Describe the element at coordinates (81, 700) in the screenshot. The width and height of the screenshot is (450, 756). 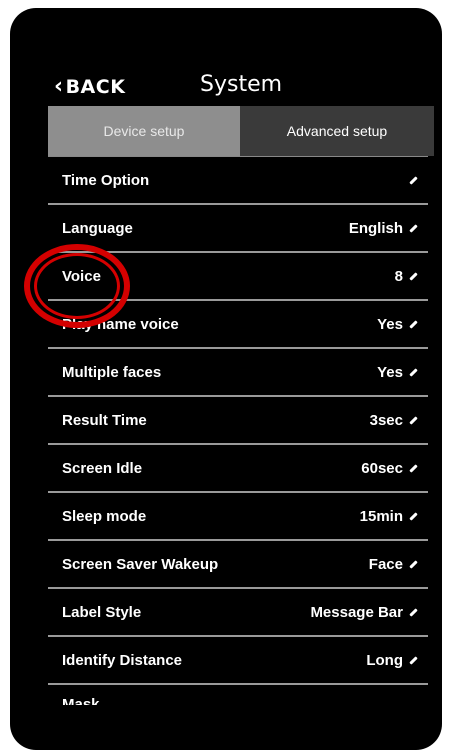
I see `setting-label: Mask` at that location.